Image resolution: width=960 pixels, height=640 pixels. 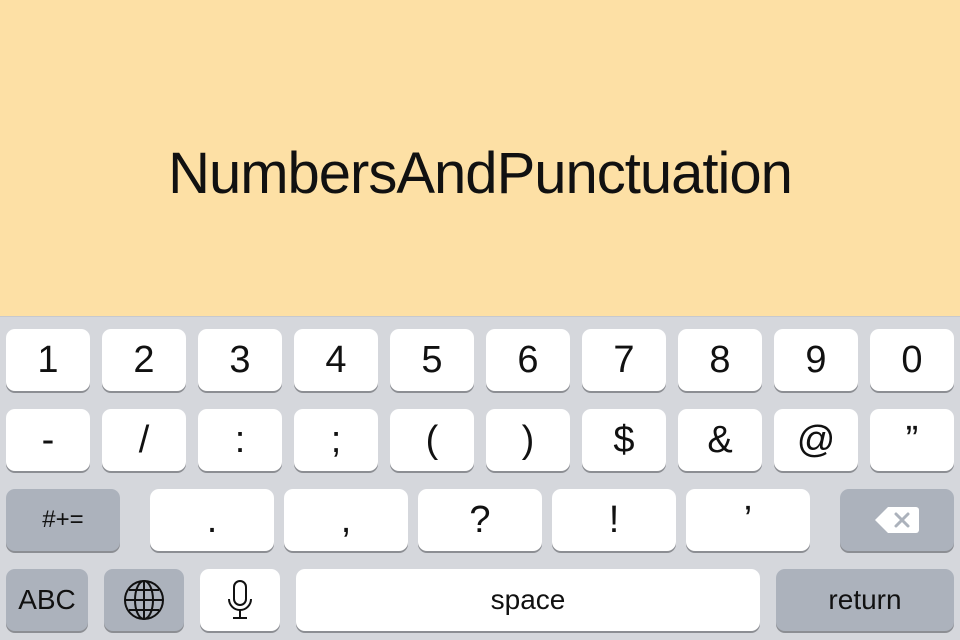 I want to click on key-hyphen: -, so click(x=48, y=440).